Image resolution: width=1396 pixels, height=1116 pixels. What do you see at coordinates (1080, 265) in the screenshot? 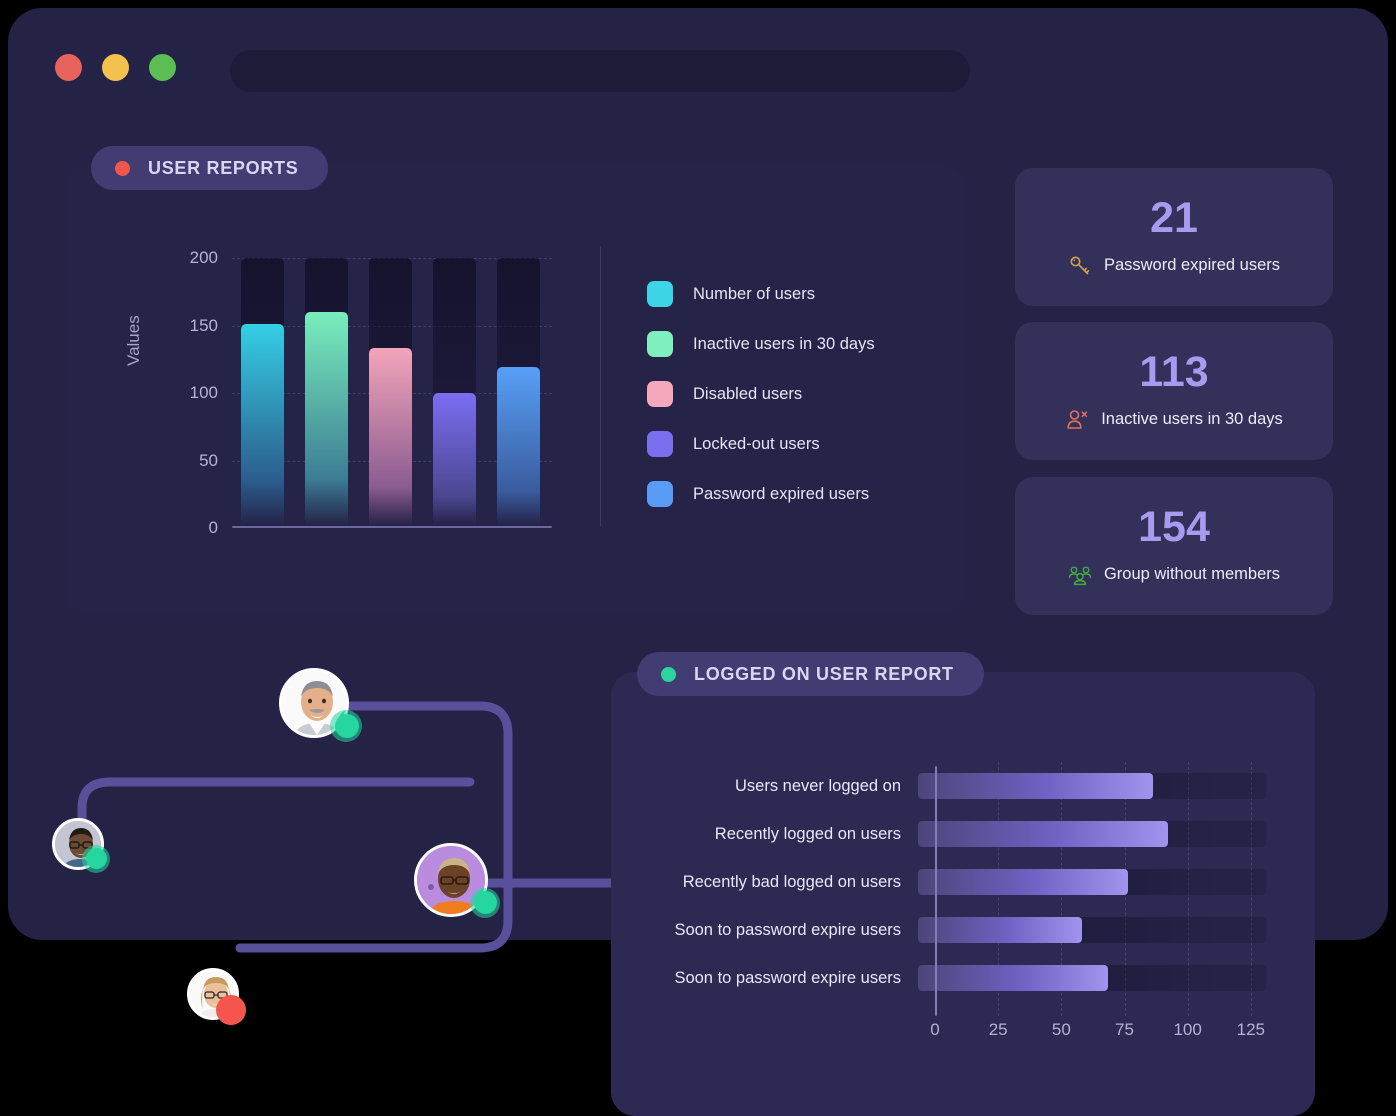
I see `key-icon` at bounding box center [1080, 265].